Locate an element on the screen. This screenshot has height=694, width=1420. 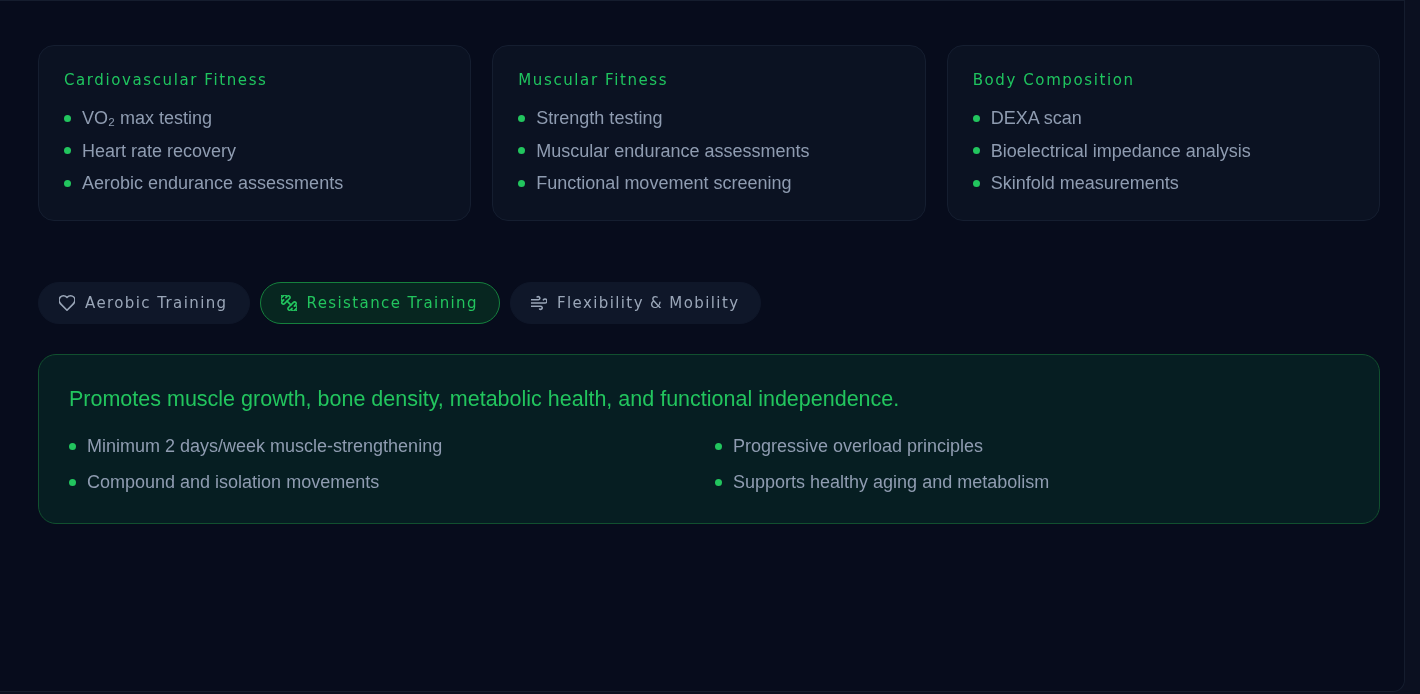
list-item-text: Supports healthy aging and metabolism is located at coordinates (891, 482).